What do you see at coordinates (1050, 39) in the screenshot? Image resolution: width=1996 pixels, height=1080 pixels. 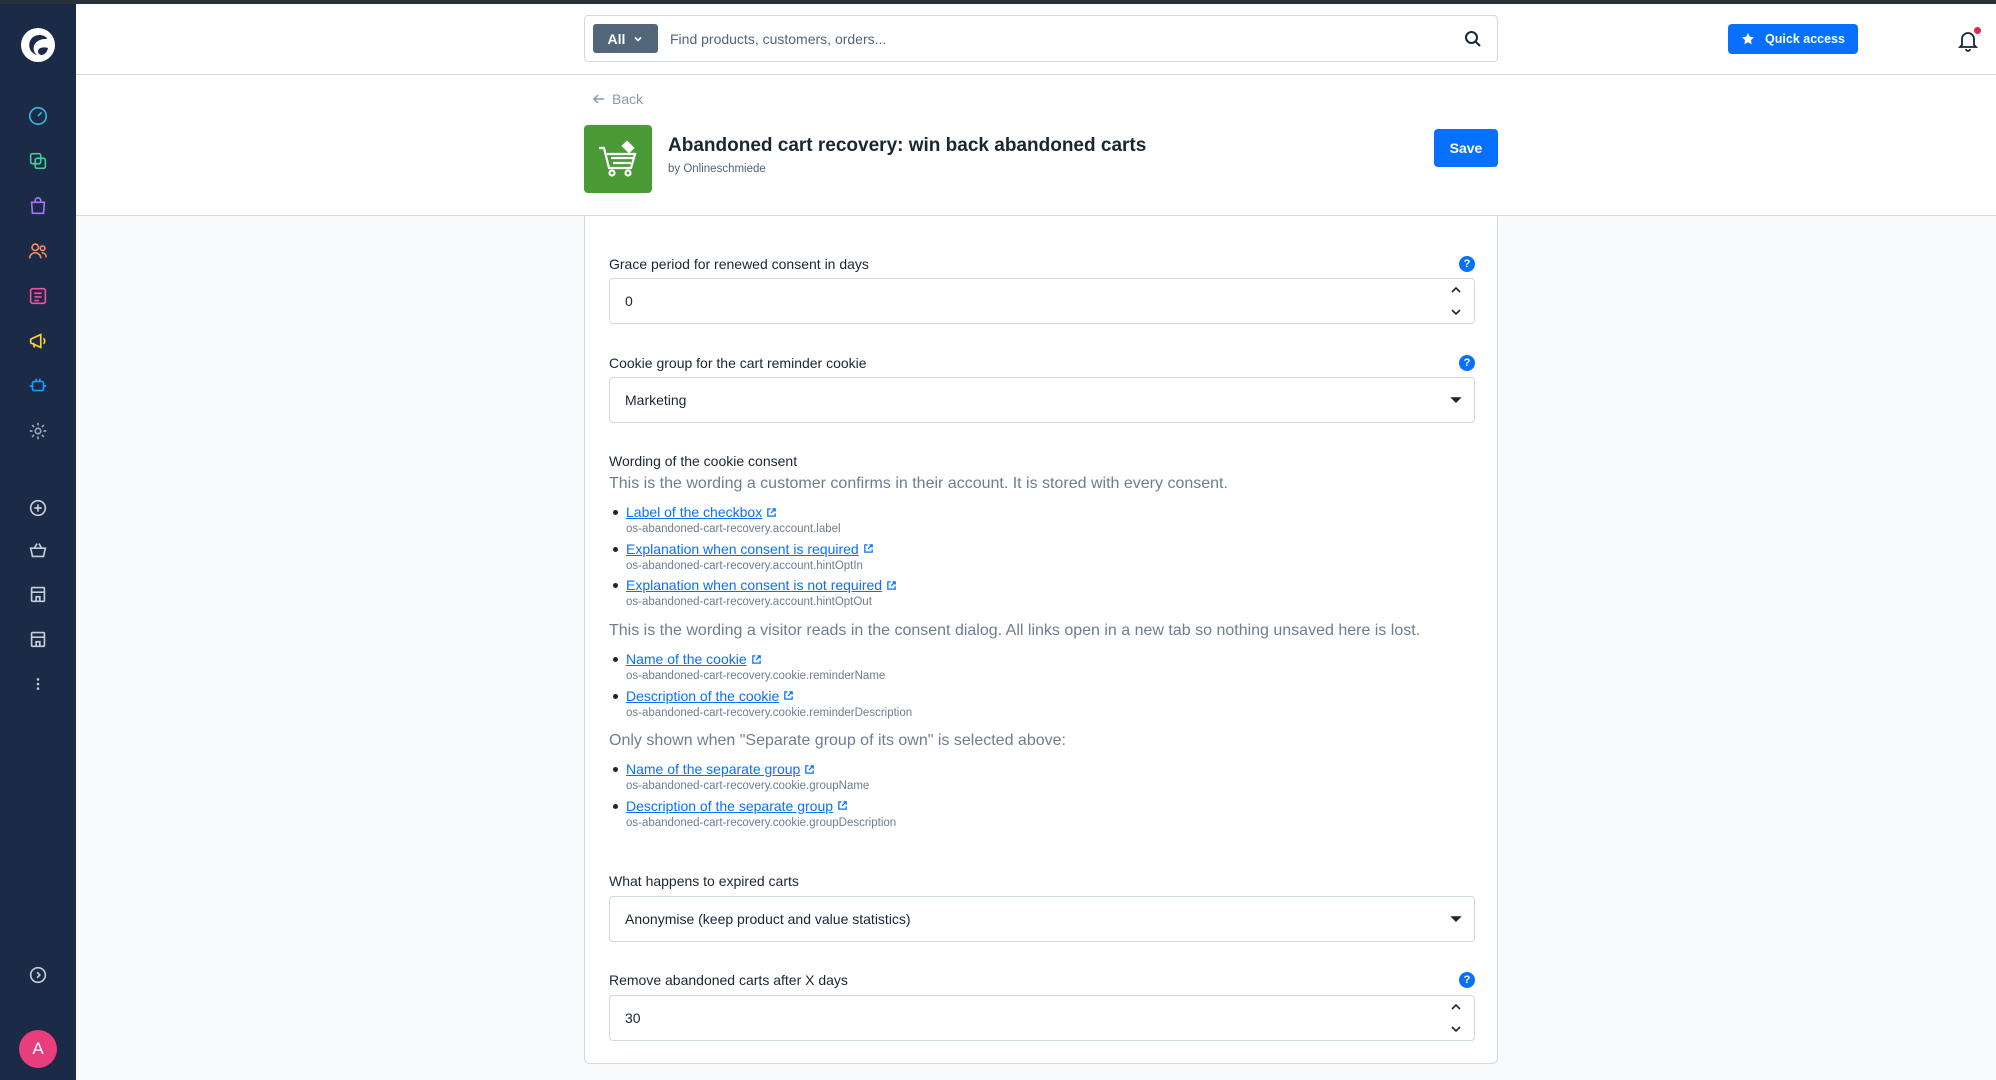 I see `search-input` at bounding box center [1050, 39].